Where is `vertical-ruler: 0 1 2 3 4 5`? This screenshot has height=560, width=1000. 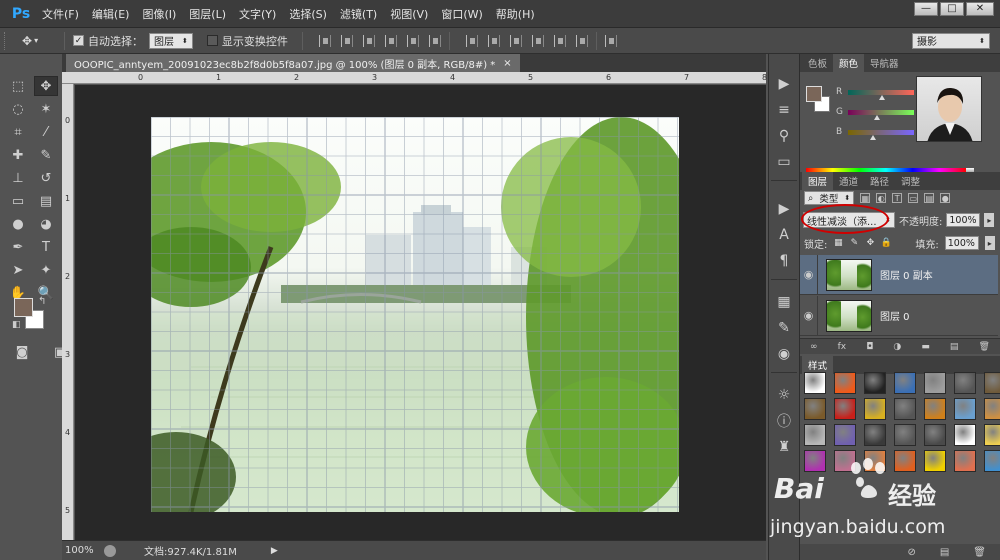 vertical-ruler: 0 1 2 3 4 5 is located at coordinates (68, 312).